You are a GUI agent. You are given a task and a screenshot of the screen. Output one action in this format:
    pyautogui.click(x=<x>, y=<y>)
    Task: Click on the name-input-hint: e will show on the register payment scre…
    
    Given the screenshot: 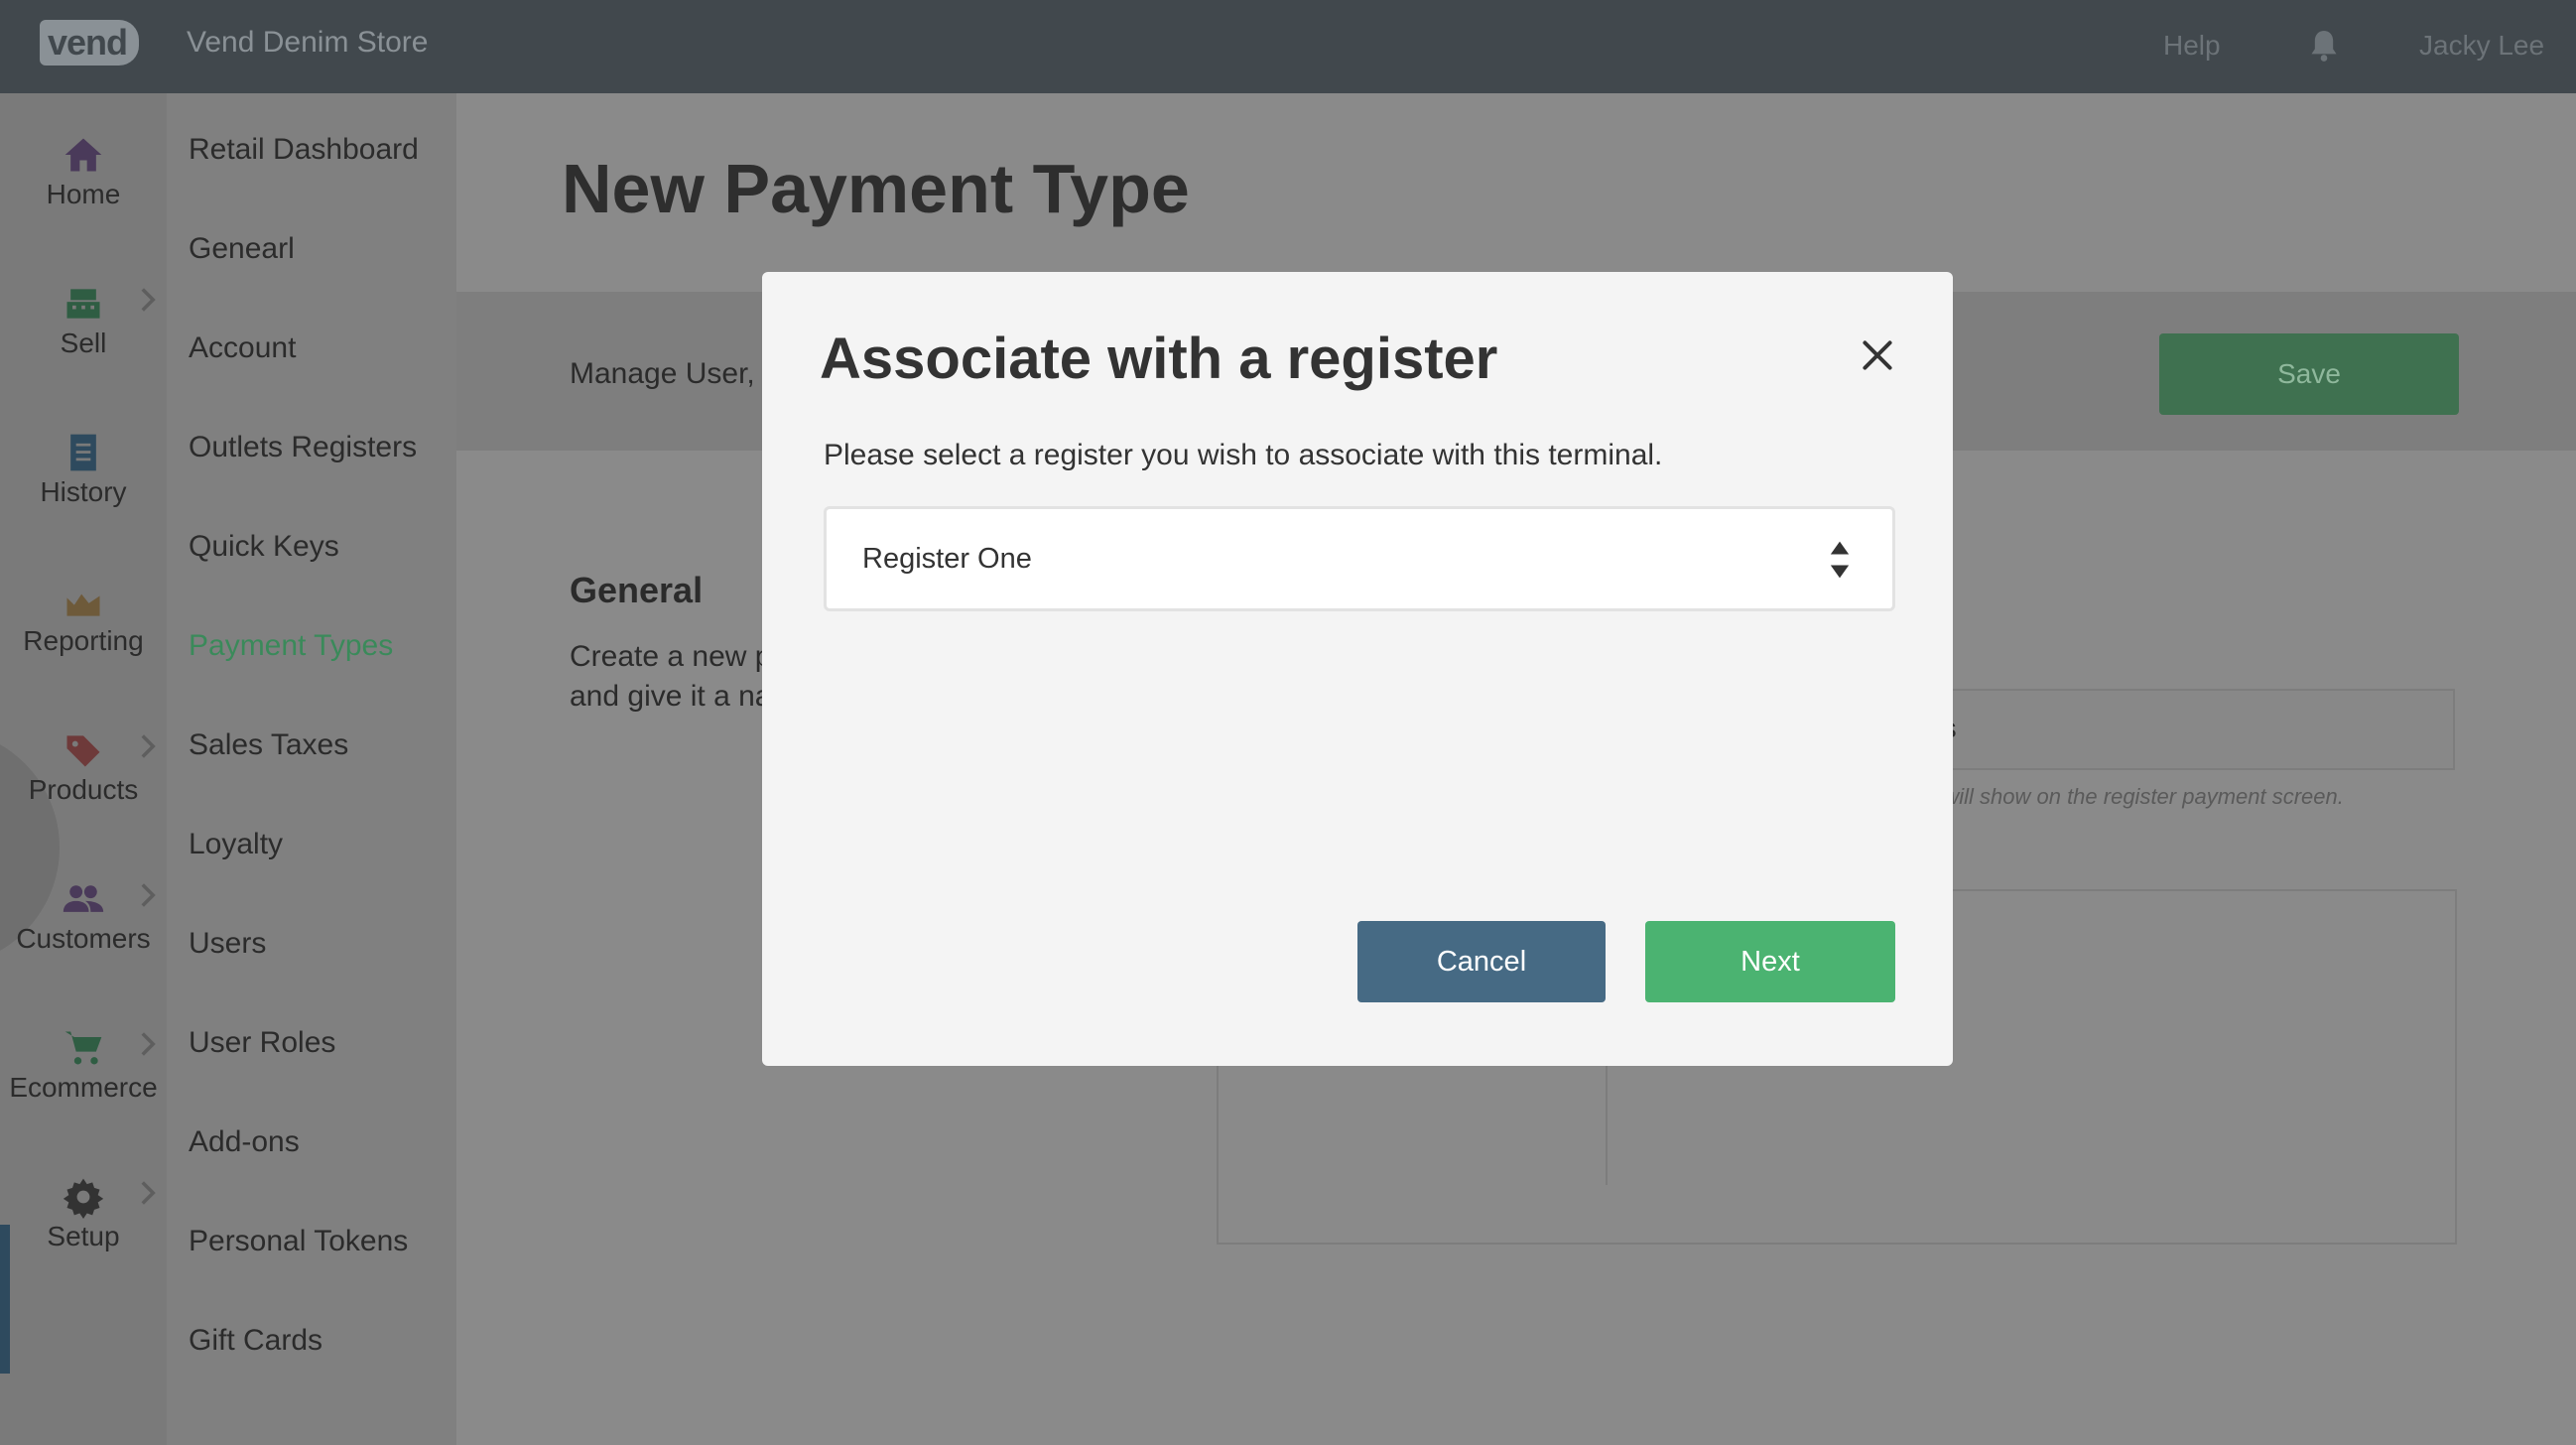 What is the action you would take?
    pyautogui.click(x=2135, y=796)
    